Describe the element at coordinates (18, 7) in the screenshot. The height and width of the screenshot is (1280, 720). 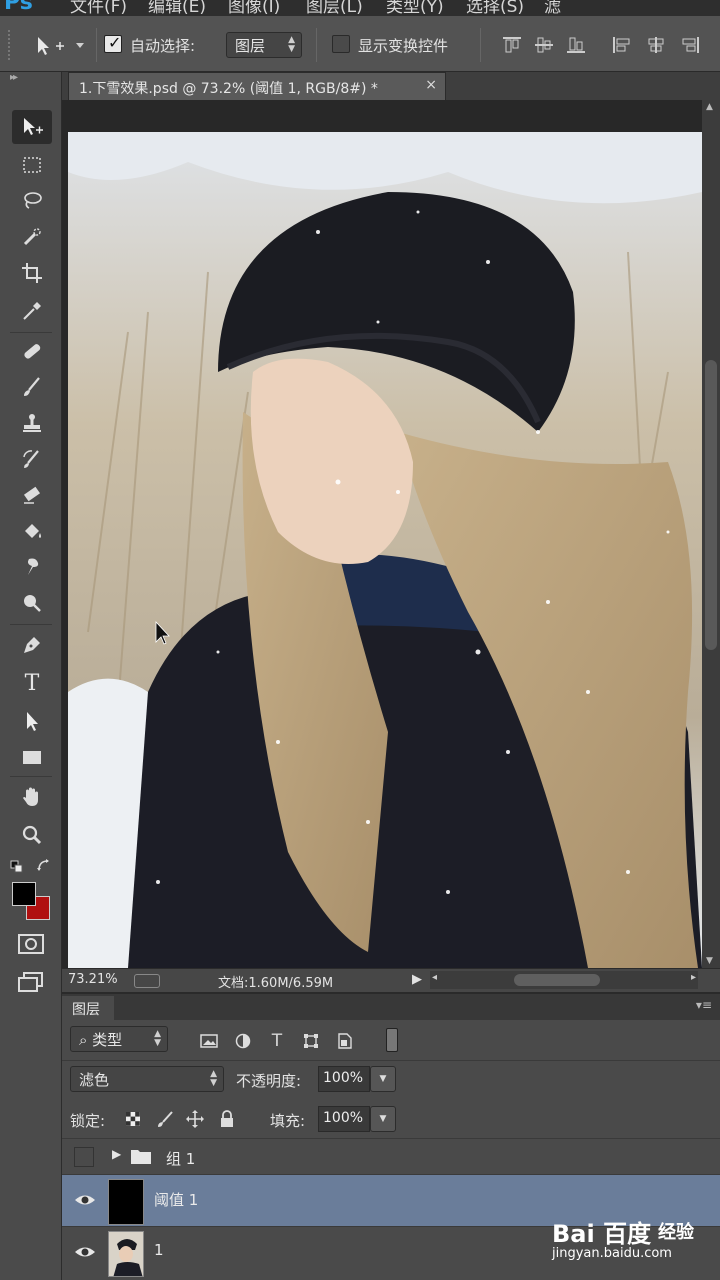
I see `ps-logo: Ps` at that location.